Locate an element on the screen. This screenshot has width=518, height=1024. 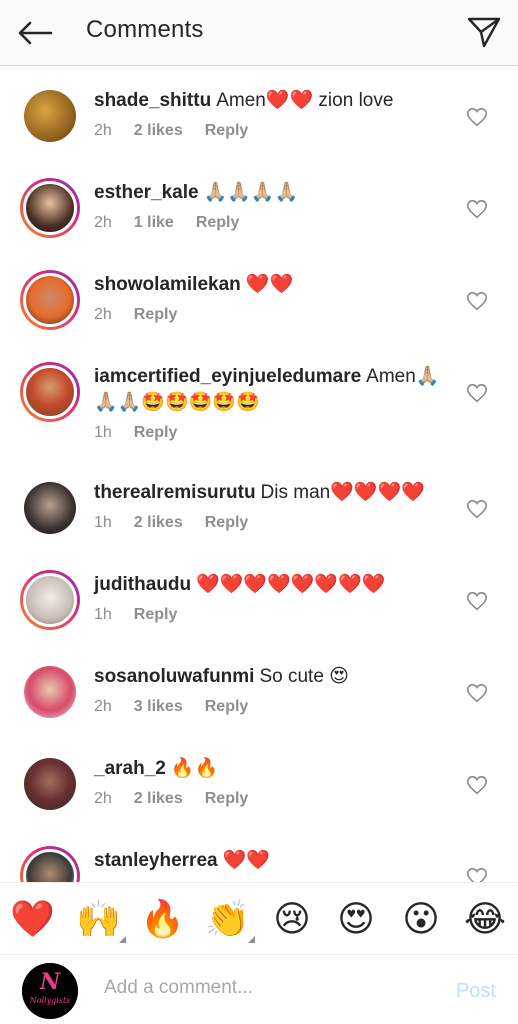
comment-username: iamcertified_eyinjueledumare is located at coordinates (227, 376).